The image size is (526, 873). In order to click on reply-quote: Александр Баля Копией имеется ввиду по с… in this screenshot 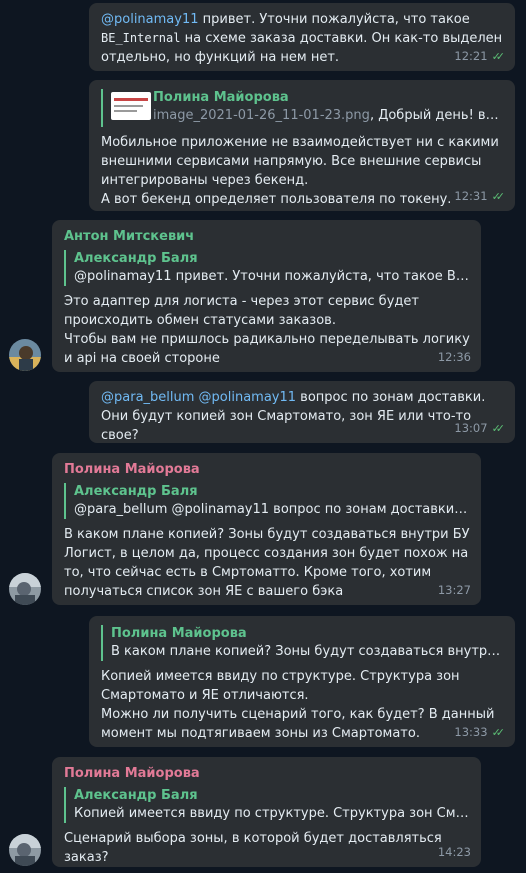, I will do `click(267, 805)`.